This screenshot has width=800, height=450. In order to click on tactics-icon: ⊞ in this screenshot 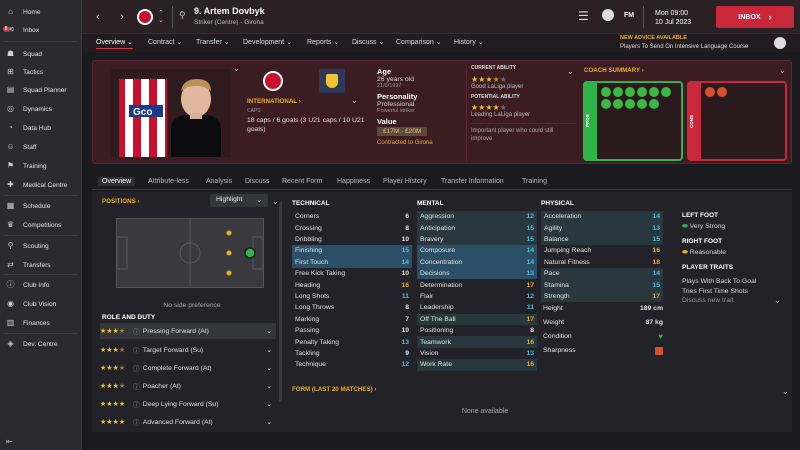, I will do `click(10, 71)`.